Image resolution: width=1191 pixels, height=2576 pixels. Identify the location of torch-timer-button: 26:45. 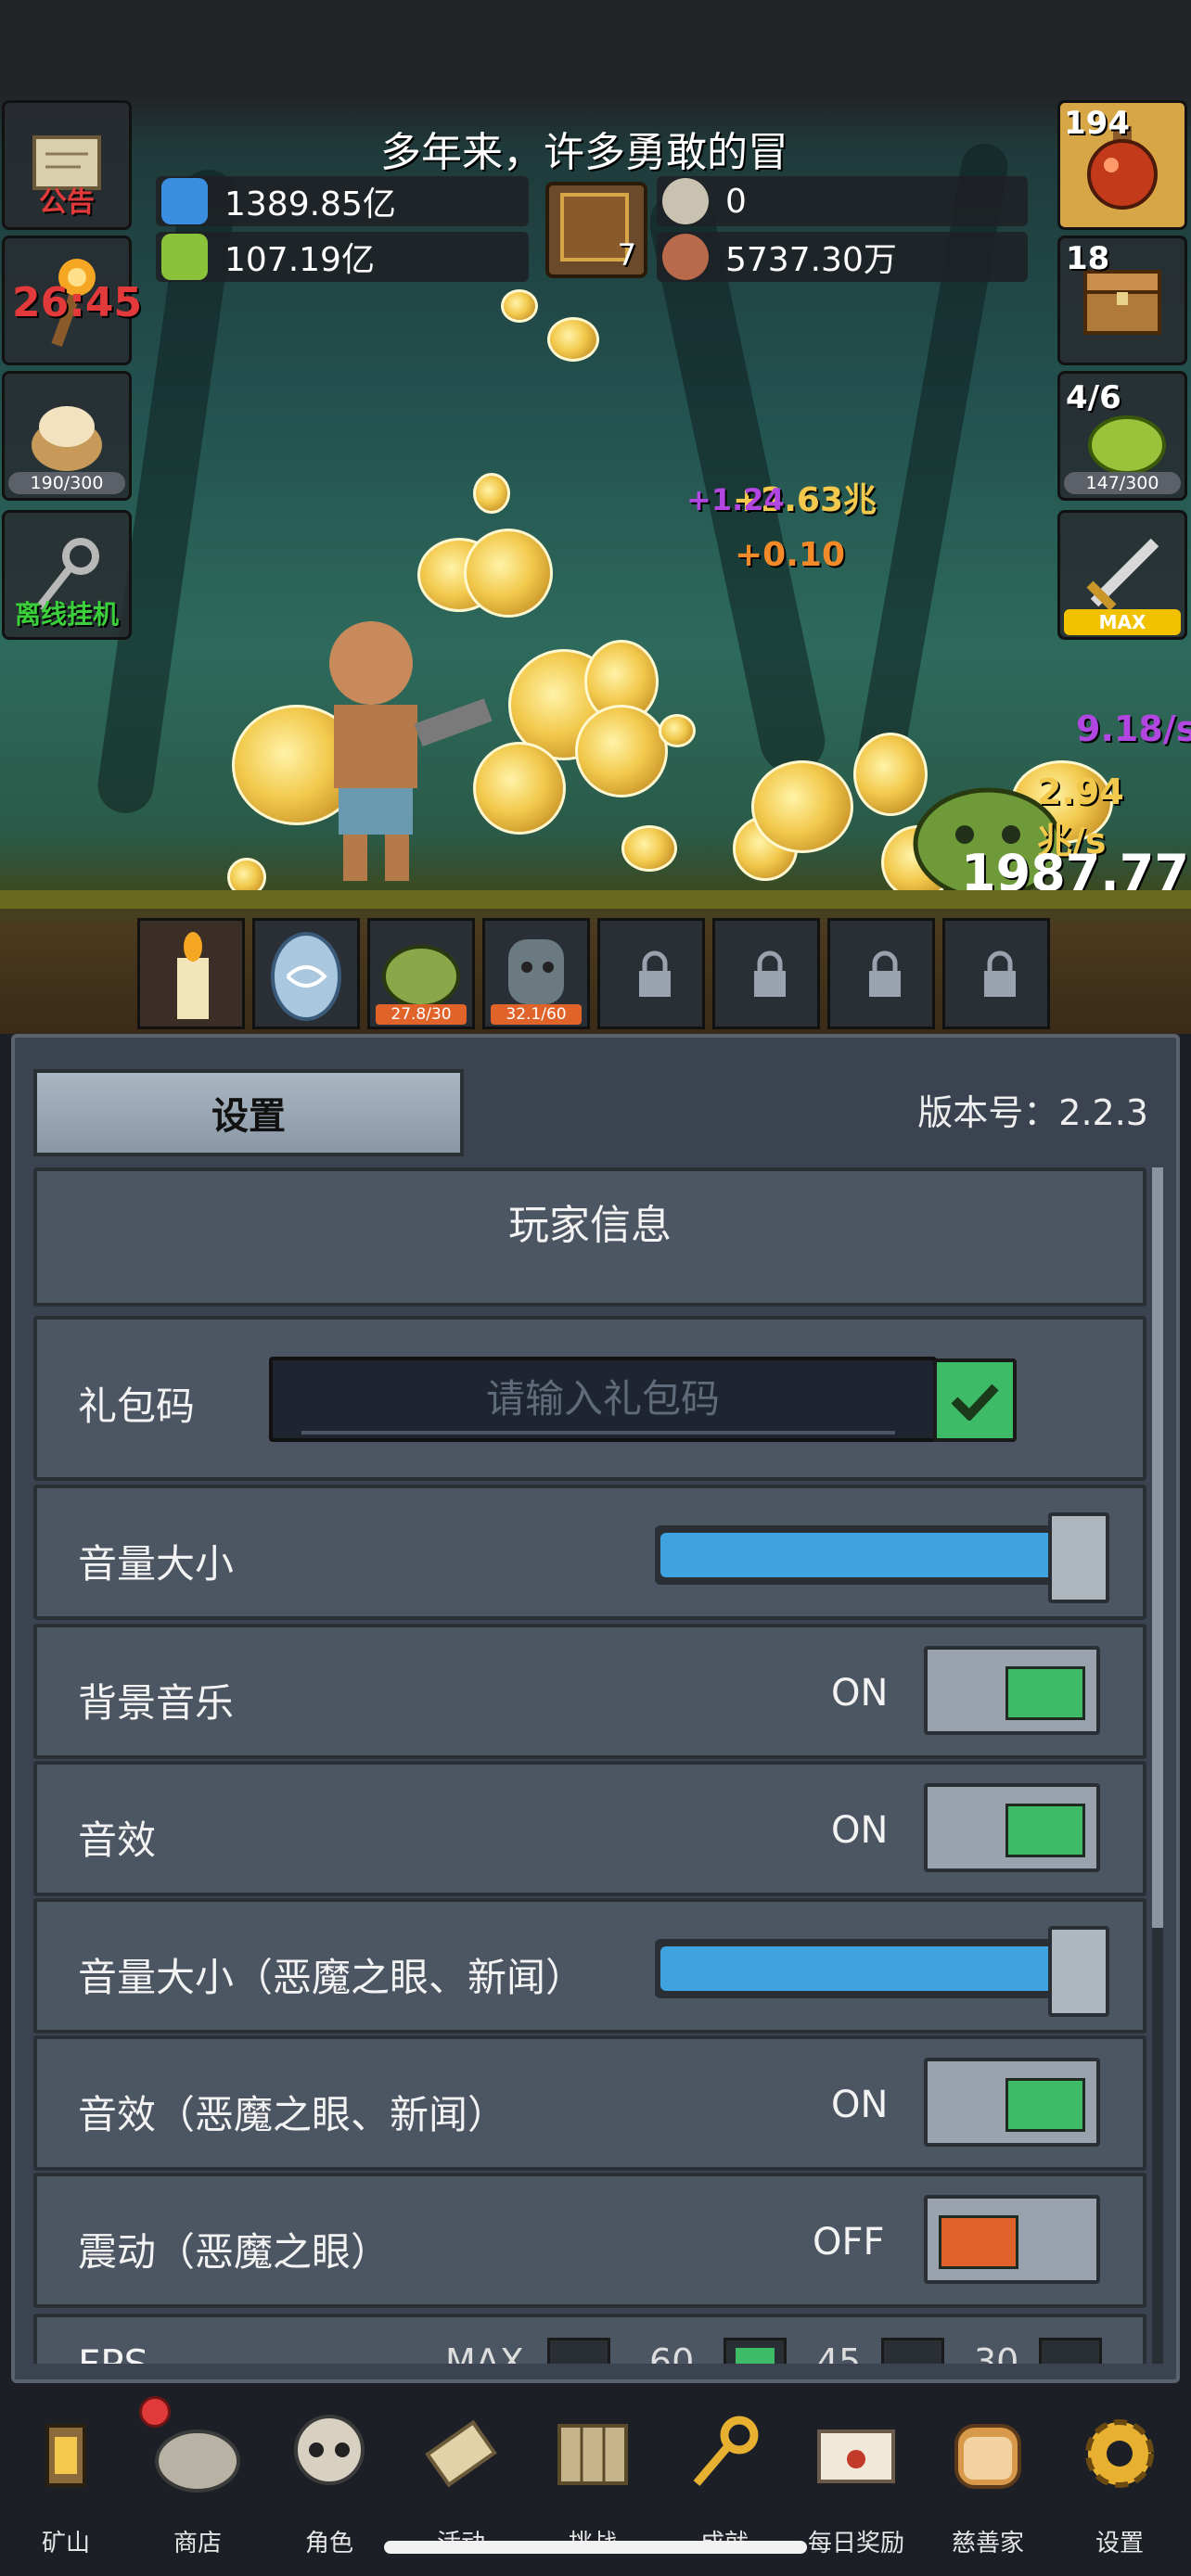
(72, 301).